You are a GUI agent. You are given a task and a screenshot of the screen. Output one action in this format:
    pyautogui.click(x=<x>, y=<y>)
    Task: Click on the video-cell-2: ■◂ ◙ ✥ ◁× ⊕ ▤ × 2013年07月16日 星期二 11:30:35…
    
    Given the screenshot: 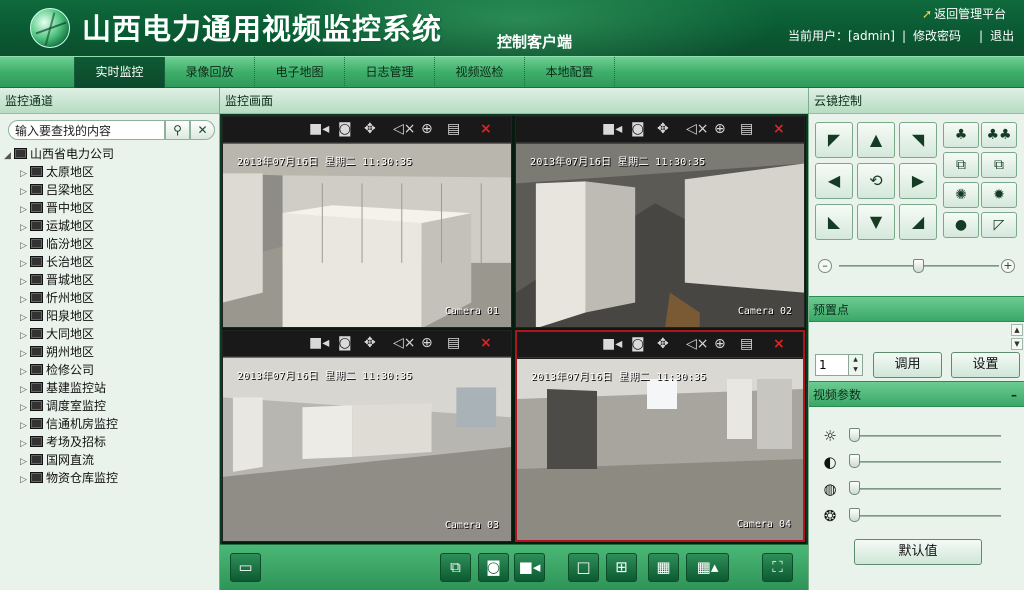 What is the action you would take?
    pyautogui.click(x=660, y=222)
    